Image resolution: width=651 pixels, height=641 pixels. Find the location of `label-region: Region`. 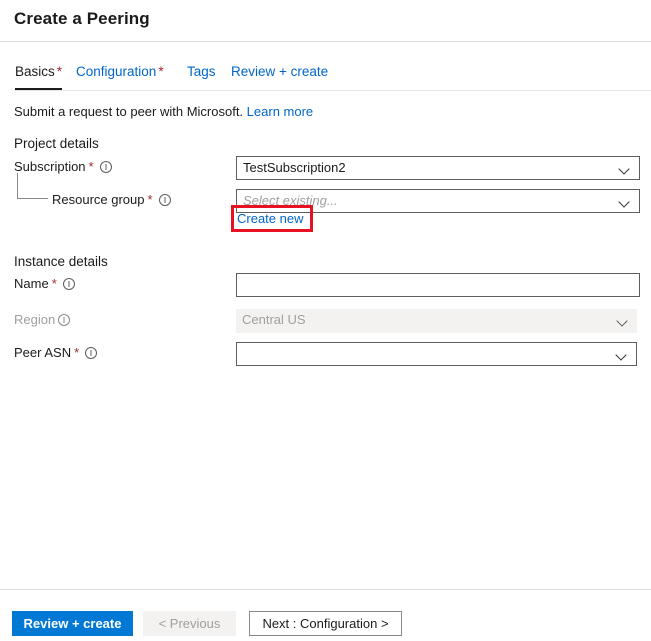

label-region: Region is located at coordinates (42, 319).